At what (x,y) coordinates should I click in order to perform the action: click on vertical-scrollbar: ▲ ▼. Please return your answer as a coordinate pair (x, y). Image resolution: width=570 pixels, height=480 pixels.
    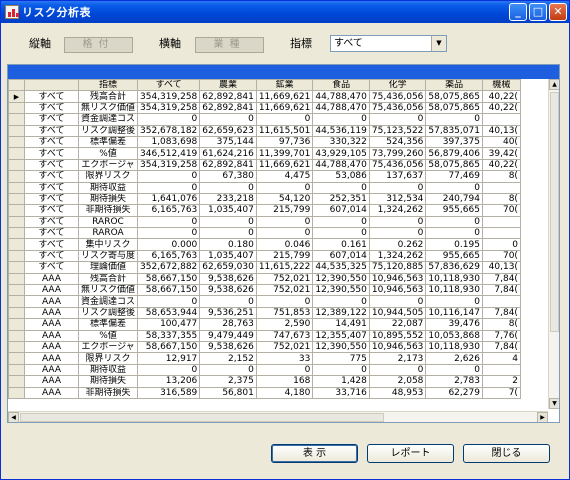
    Looking at the image, I should click on (553, 244).